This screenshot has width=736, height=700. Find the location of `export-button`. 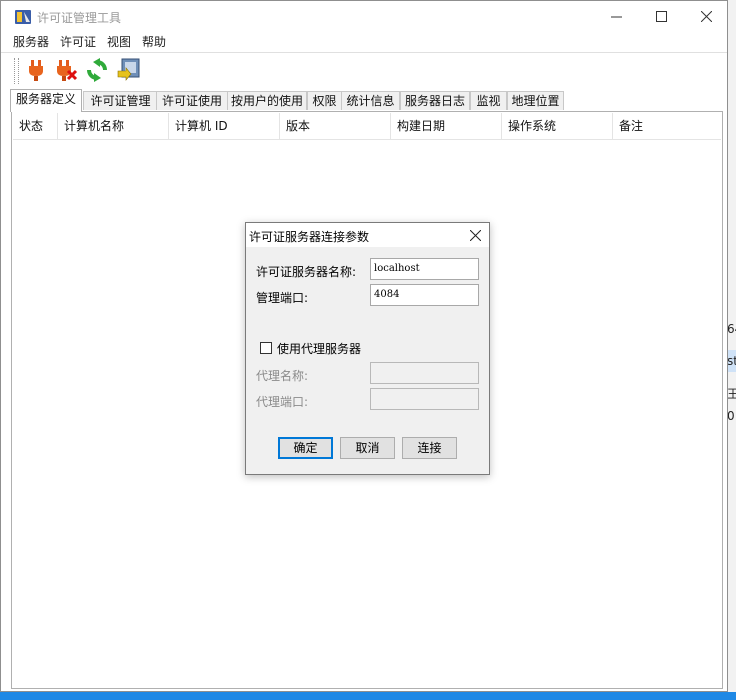

export-button is located at coordinates (129, 70).